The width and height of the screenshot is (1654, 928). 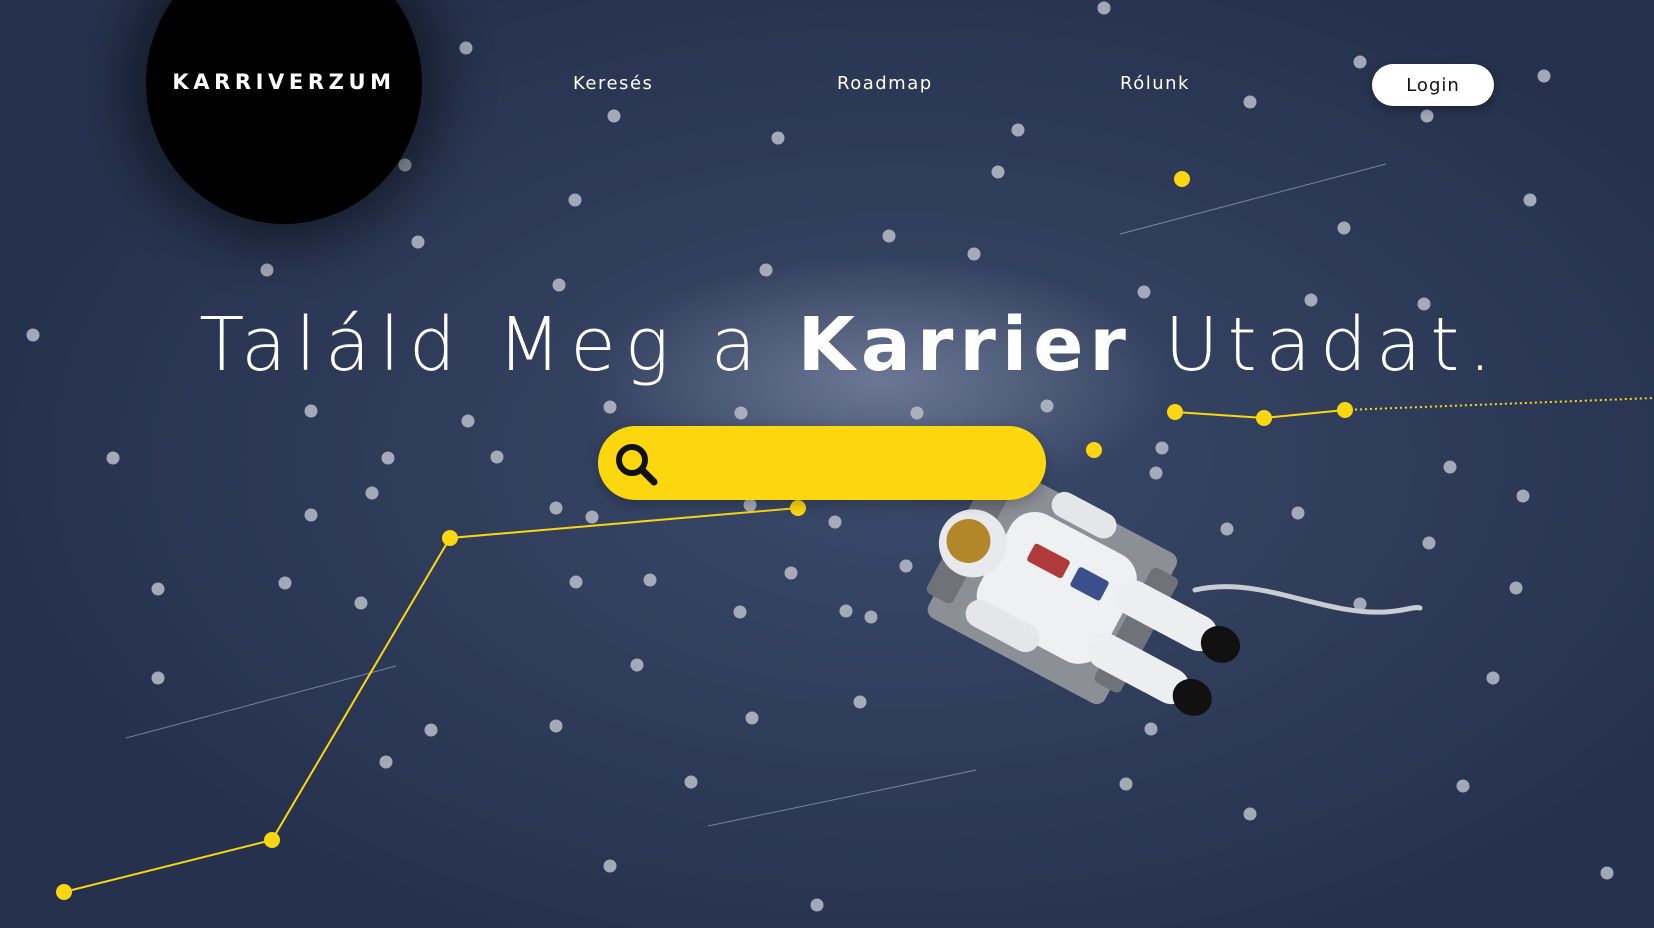 What do you see at coordinates (613, 83) in the screenshot?
I see `nav-link-kereses: Keresés` at bounding box center [613, 83].